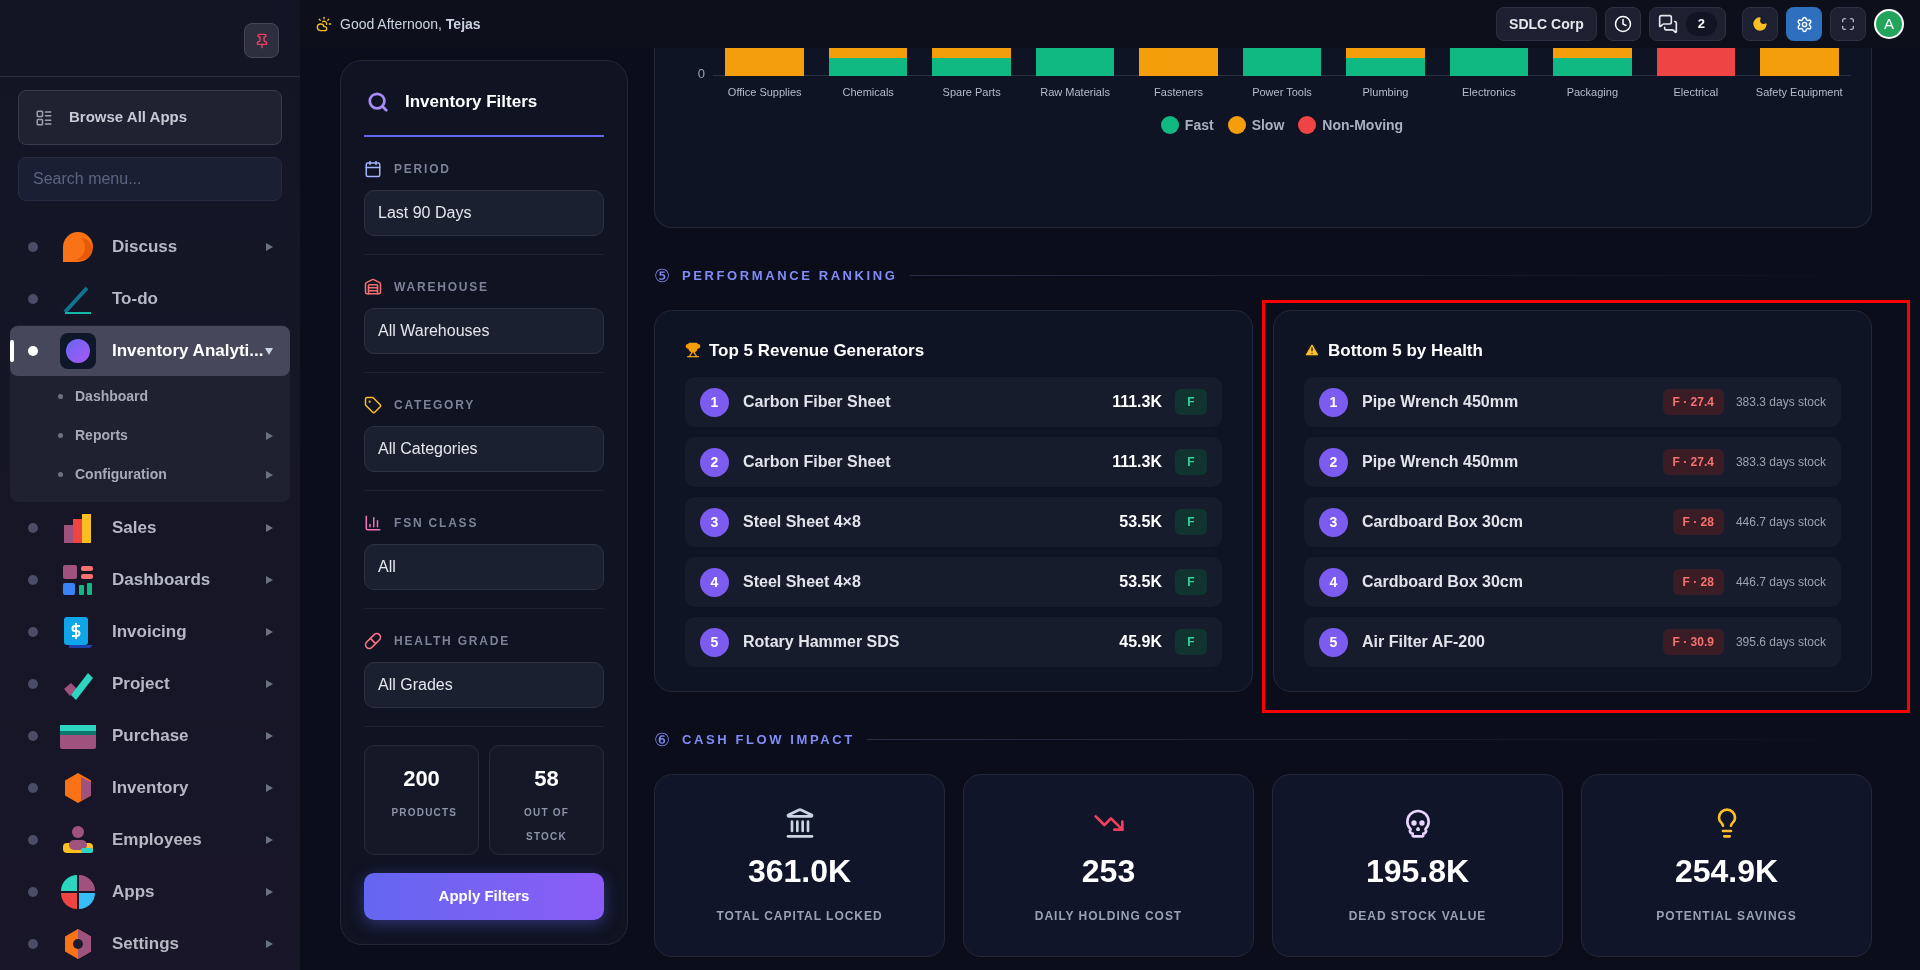  I want to click on category-label: Raw Materials, so click(1075, 92).